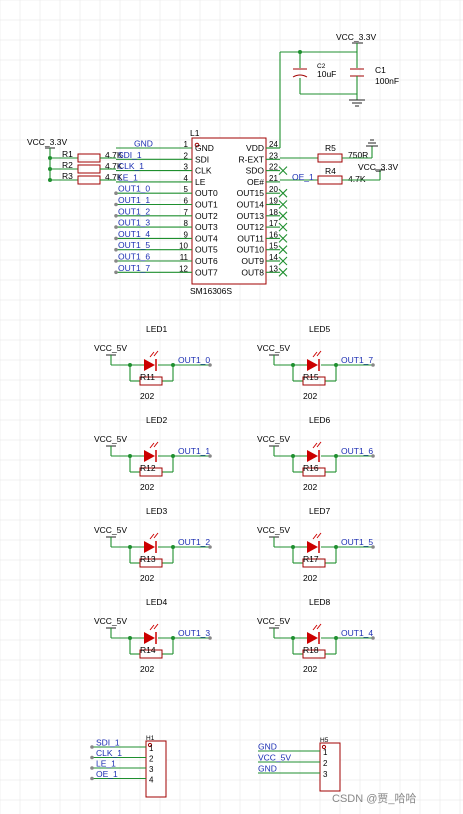 This screenshot has width=463, height=814. Describe the element at coordinates (273, 201) in the screenshot. I see `ic-pin-number: 19` at that location.